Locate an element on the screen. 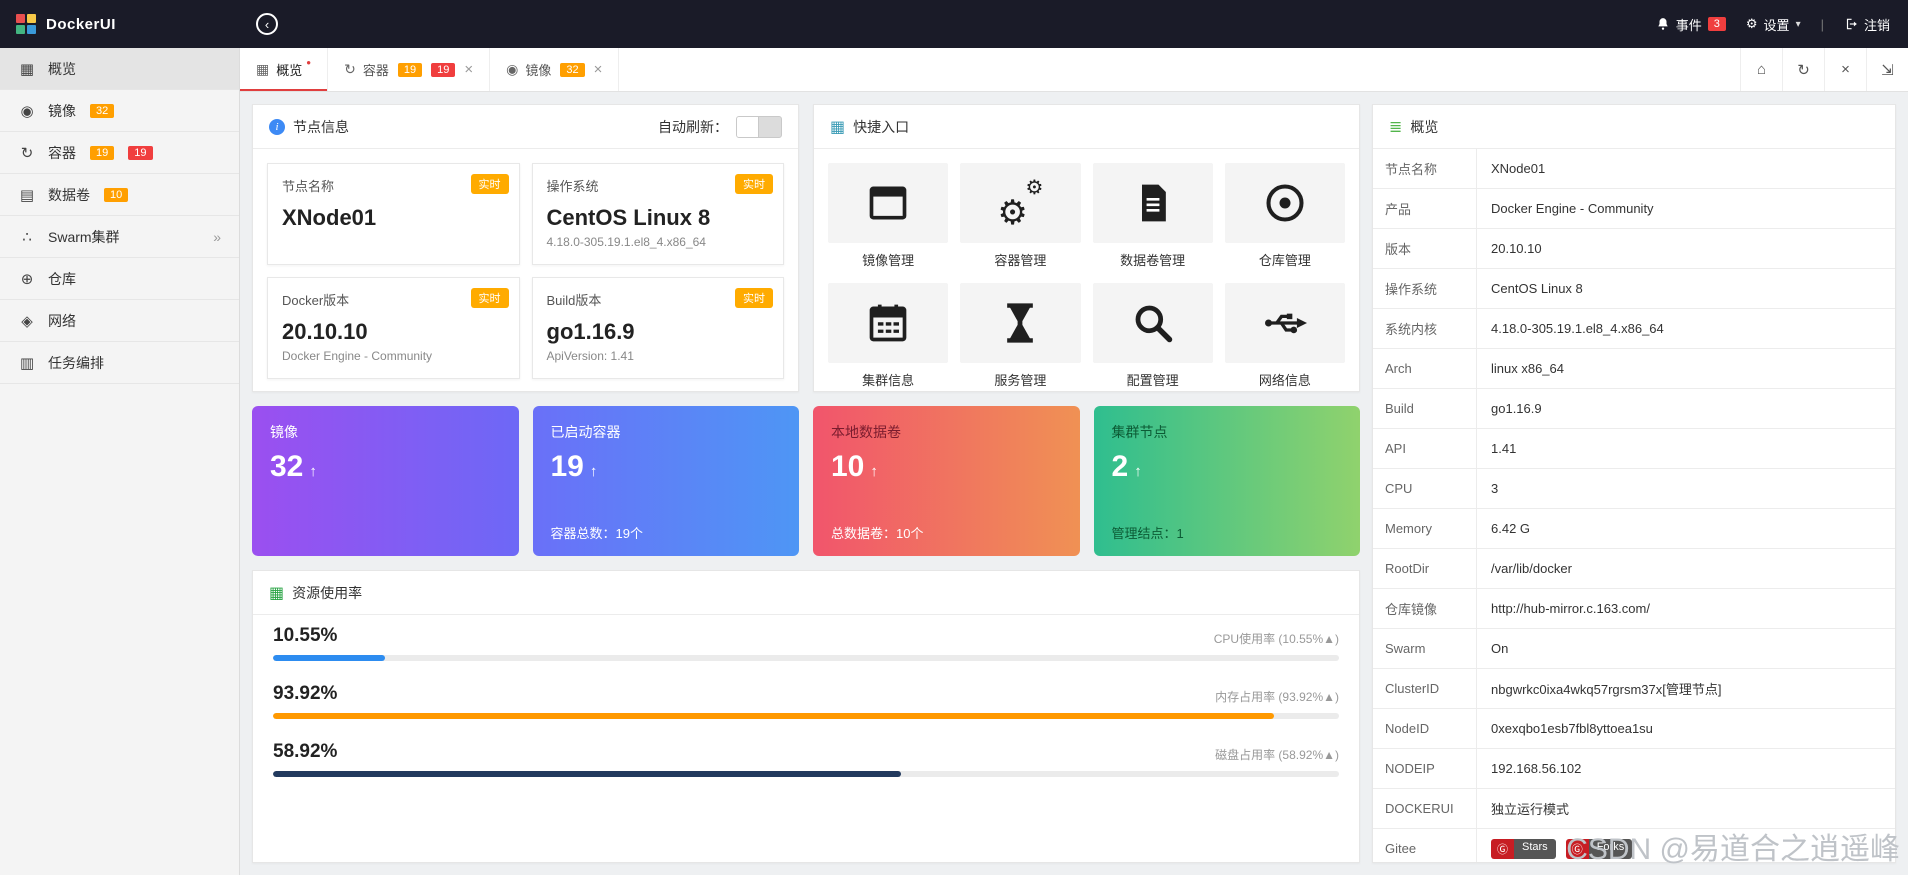 The width and height of the screenshot is (1908, 875). auto-refresh-label: 自动刷新： is located at coordinates (693, 126).